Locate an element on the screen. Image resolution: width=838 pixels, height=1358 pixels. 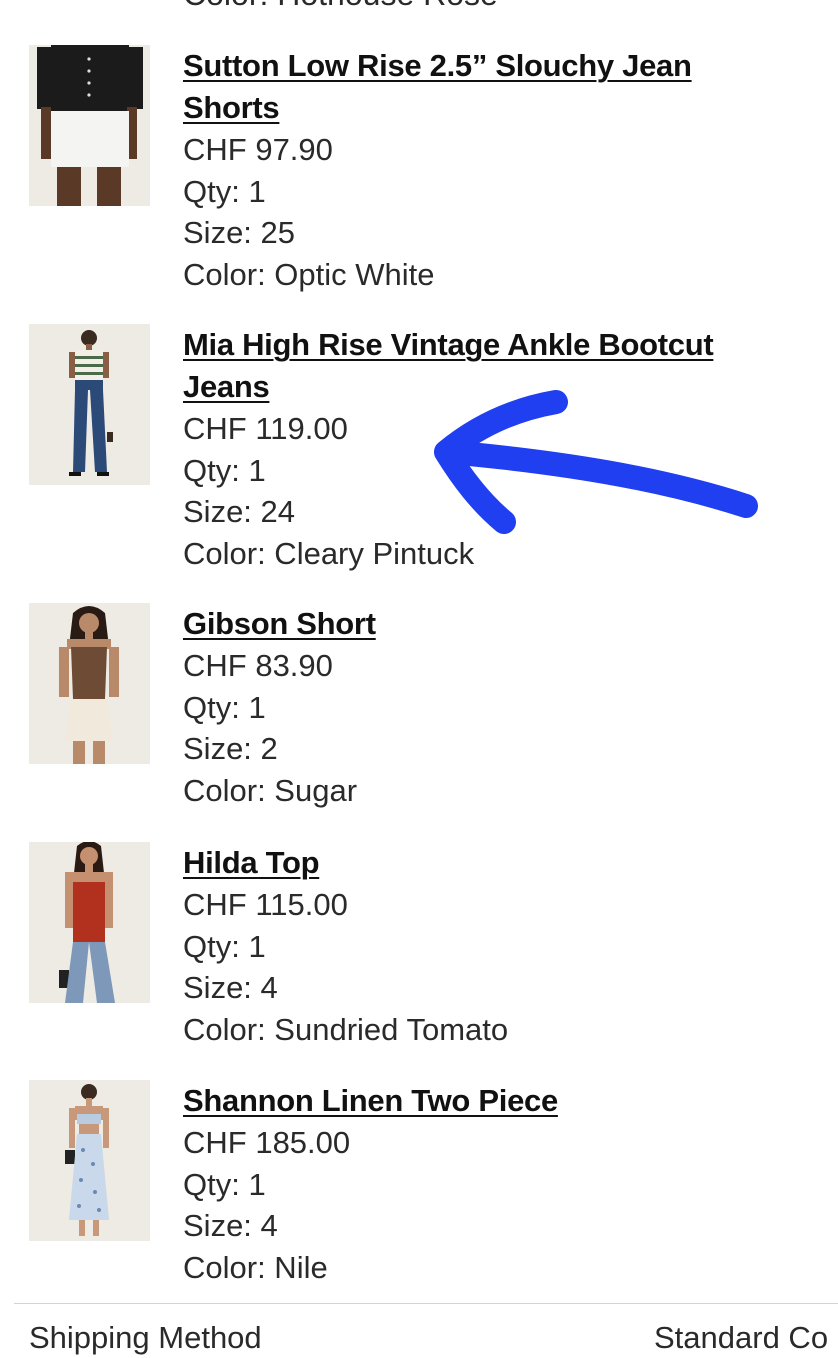
product-color: Color: Nile is located at coordinates (255, 1267).